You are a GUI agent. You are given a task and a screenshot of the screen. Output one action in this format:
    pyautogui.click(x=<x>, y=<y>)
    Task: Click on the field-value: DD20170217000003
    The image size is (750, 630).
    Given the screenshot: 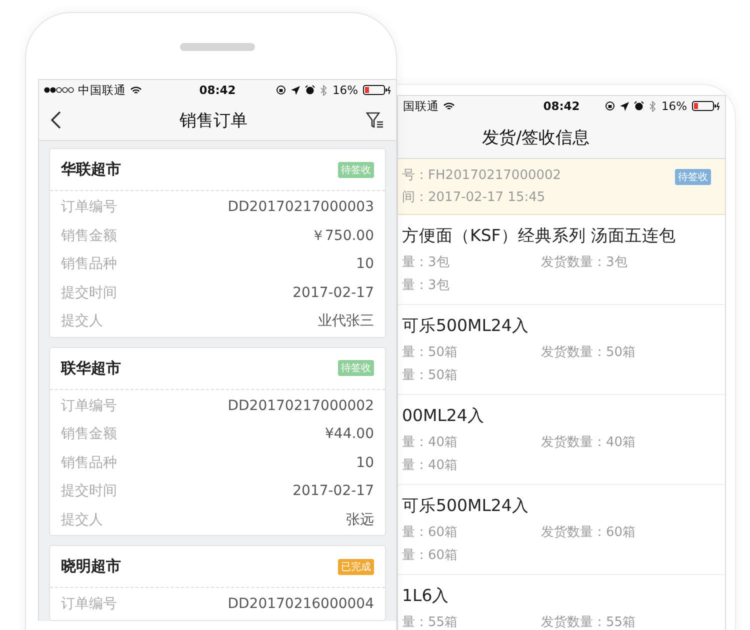 What is the action you would take?
    pyautogui.click(x=301, y=207)
    